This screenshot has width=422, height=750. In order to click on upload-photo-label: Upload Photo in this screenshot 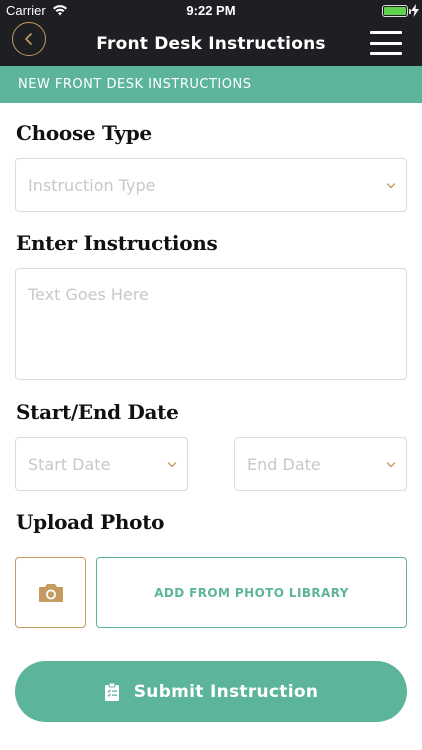, I will do `click(90, 522)`.